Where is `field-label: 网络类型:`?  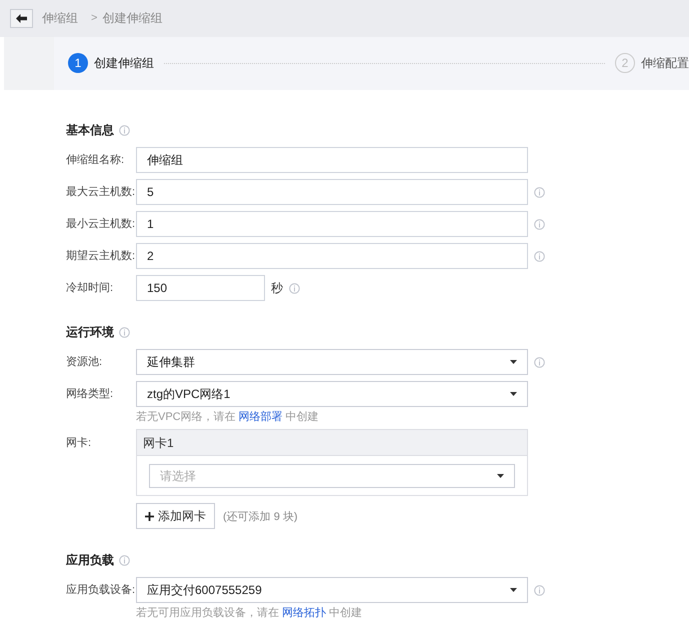
field-label: 网络类型: is located at coordinates (90, 394).